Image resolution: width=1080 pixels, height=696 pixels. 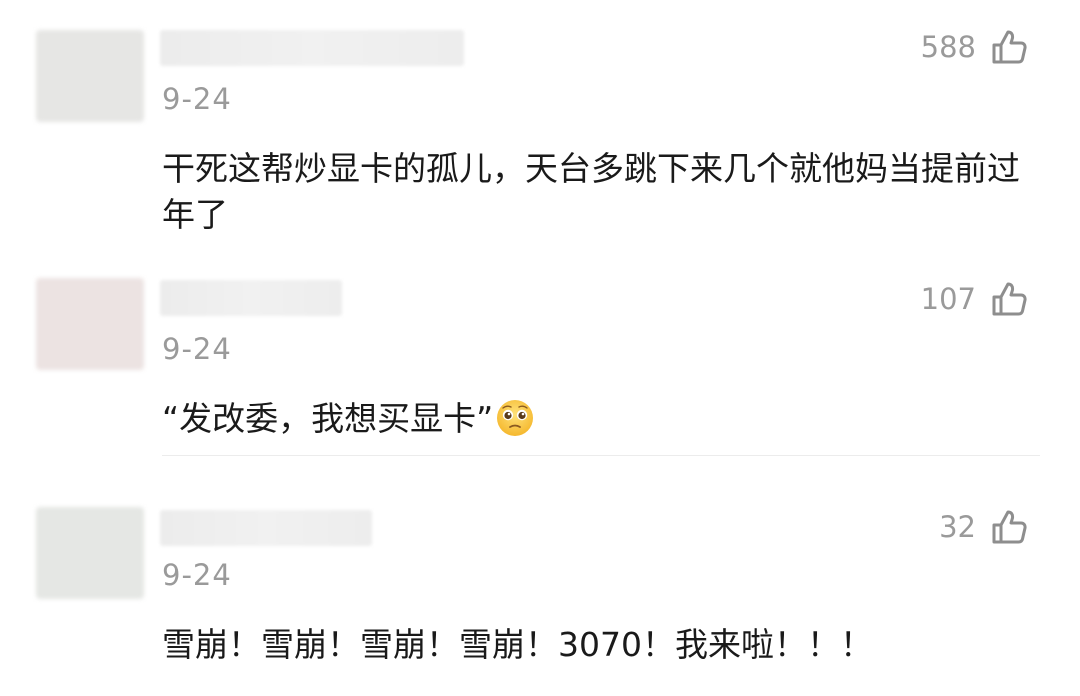 What do you see at coordinates (957, 527) in the screenshot?
I see `like-count: 32` at bounding box center [957, 527].